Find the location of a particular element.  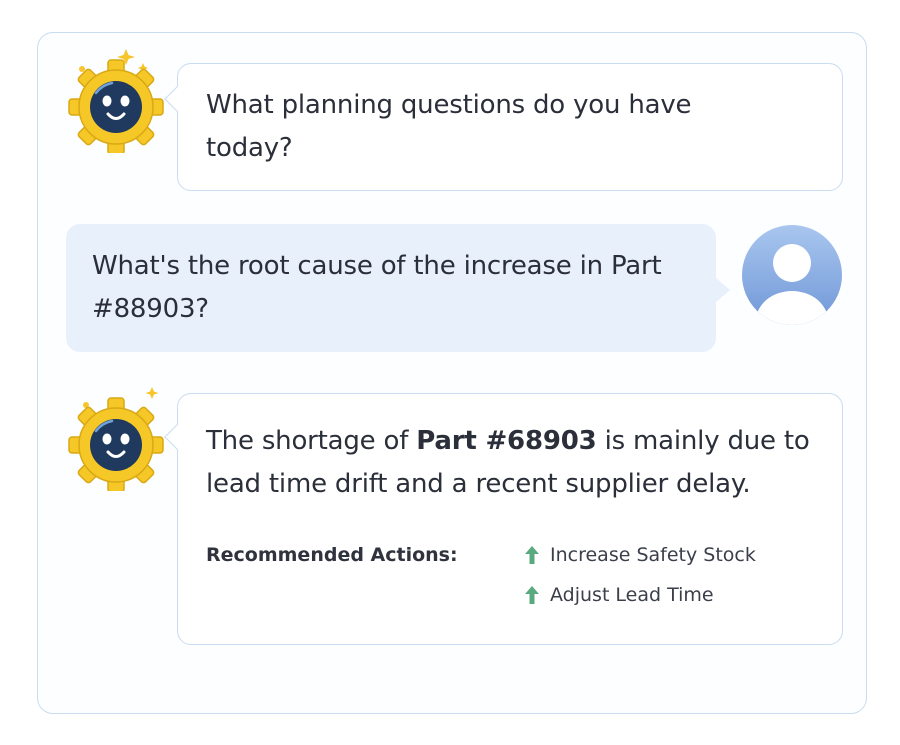

action-item-increase-safety-stock: Increase Safety Stock is located at coordinates (640, 555).